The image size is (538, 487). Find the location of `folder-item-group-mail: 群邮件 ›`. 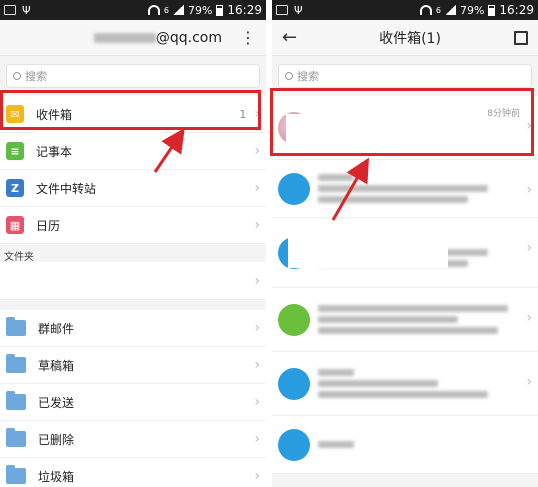

folder-item-group-mail: 群邮件 › is located at coordinates (133, 328).